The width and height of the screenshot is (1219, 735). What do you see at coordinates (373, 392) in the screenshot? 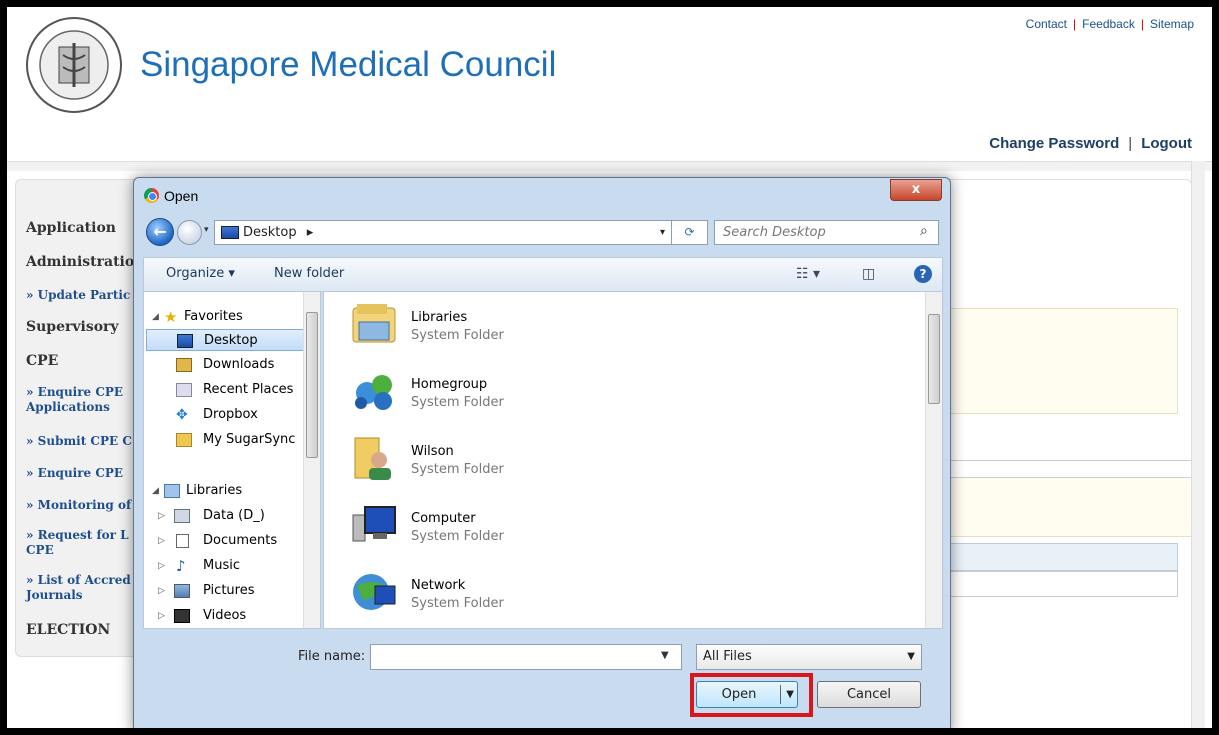
I see `homegroup-icon` at bounding box center [373, 392].